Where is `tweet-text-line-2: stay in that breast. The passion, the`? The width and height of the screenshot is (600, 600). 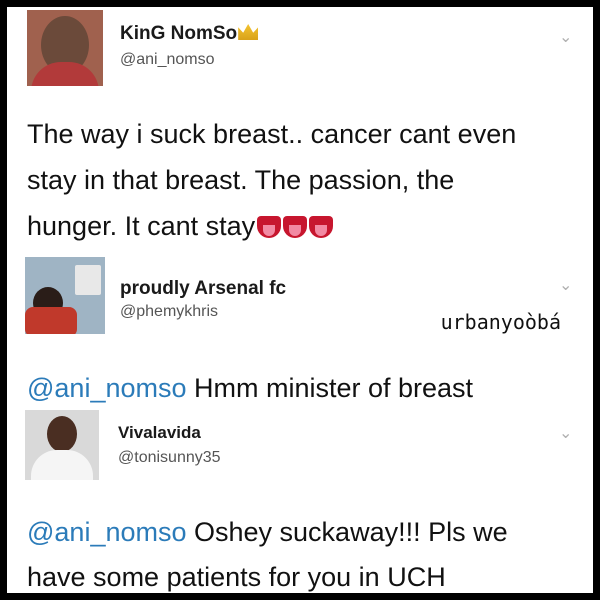
tweet-text-line-2: stay in that breast. The passion, the is located at coordinates (241, 180).